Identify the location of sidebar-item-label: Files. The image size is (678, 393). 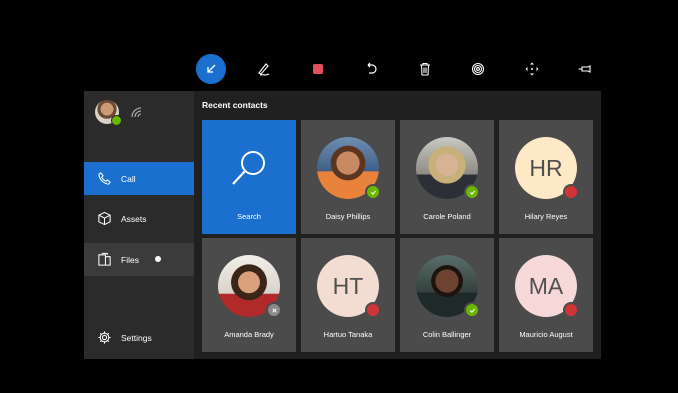
(130, 259).